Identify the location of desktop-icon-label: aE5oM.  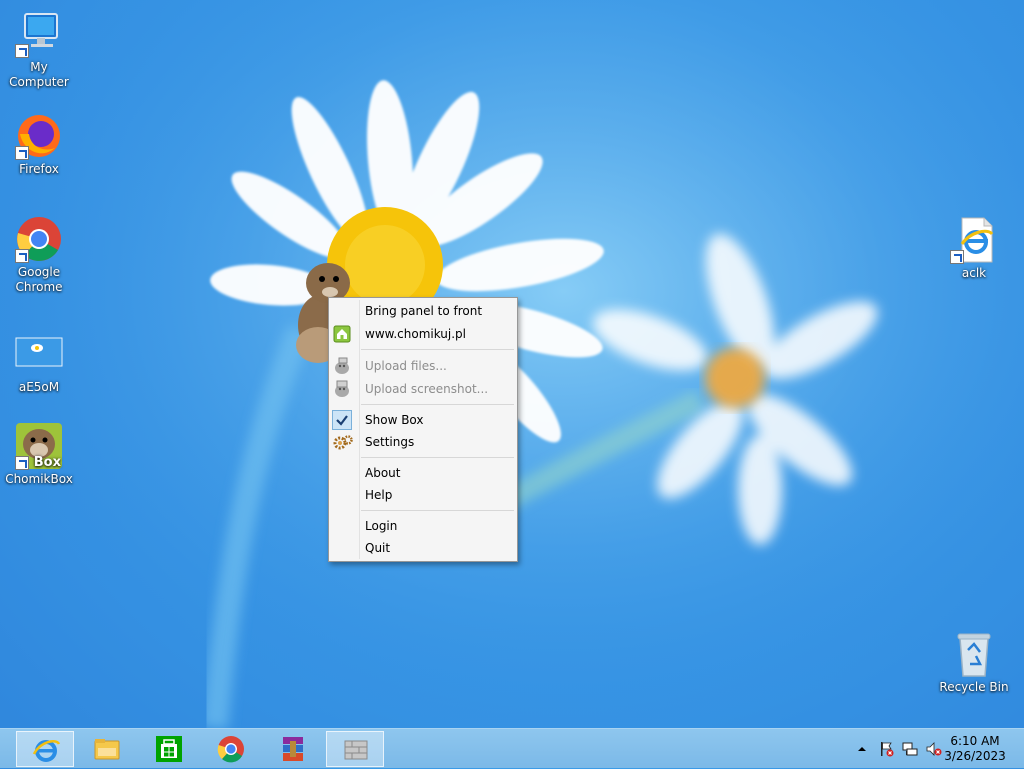
(39, 387).